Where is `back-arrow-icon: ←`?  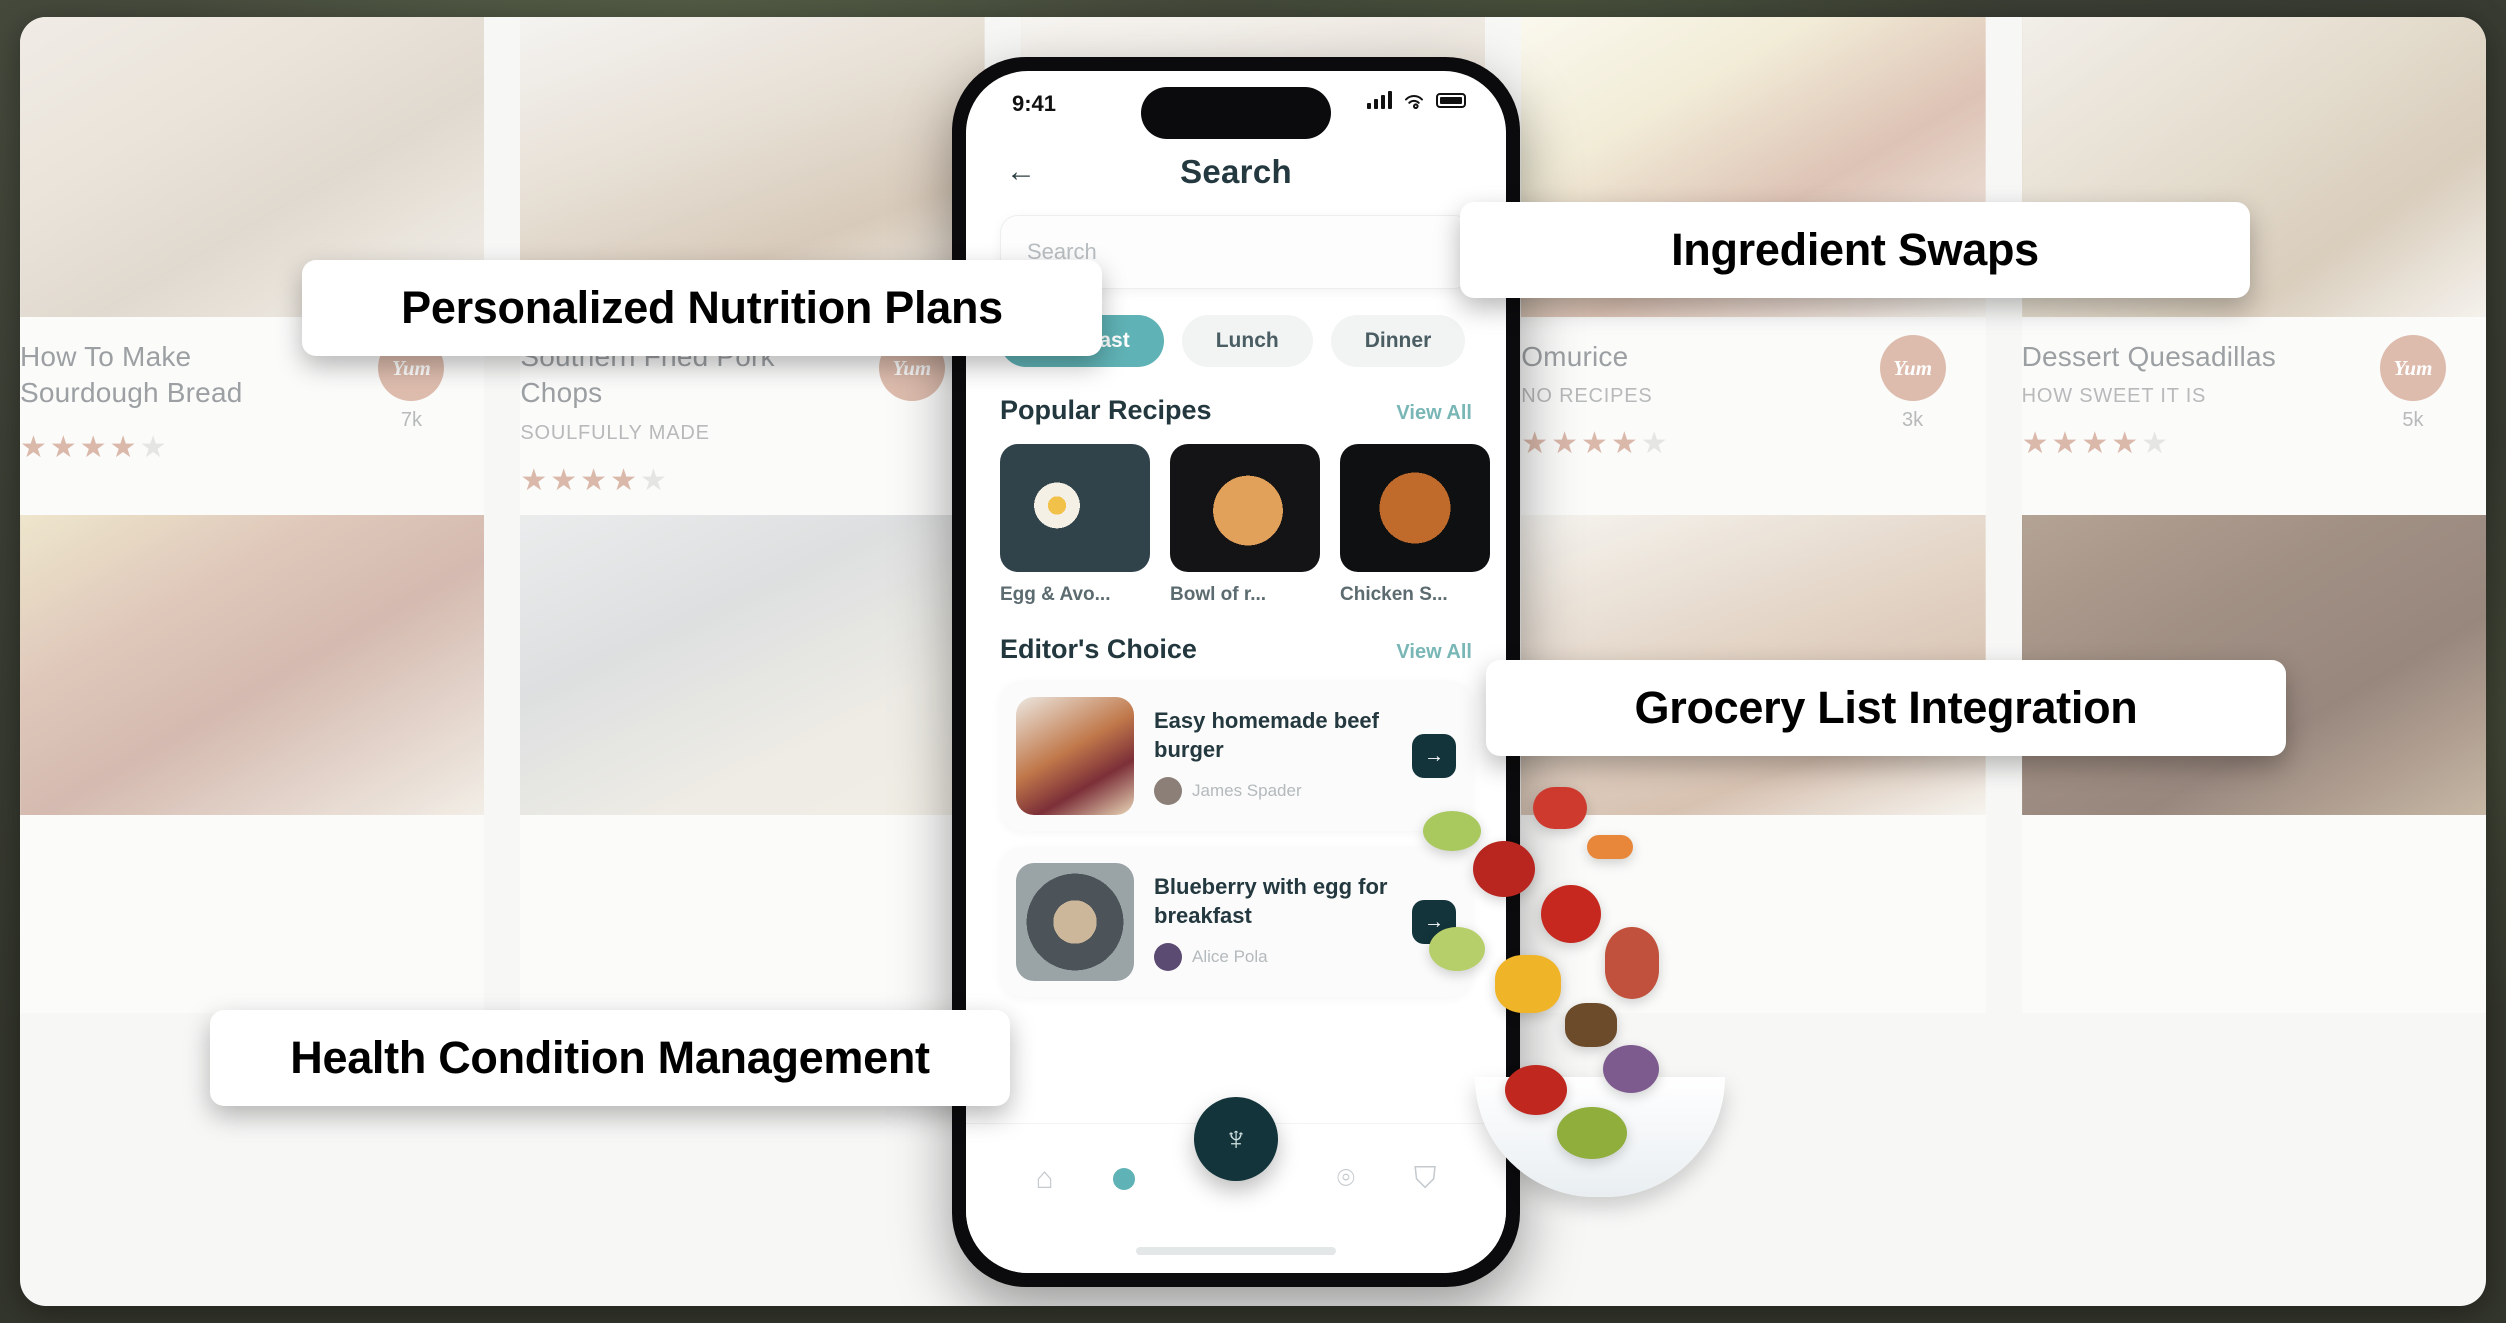
back-arrow-icon: ← is located at coordinates (1028, 172).